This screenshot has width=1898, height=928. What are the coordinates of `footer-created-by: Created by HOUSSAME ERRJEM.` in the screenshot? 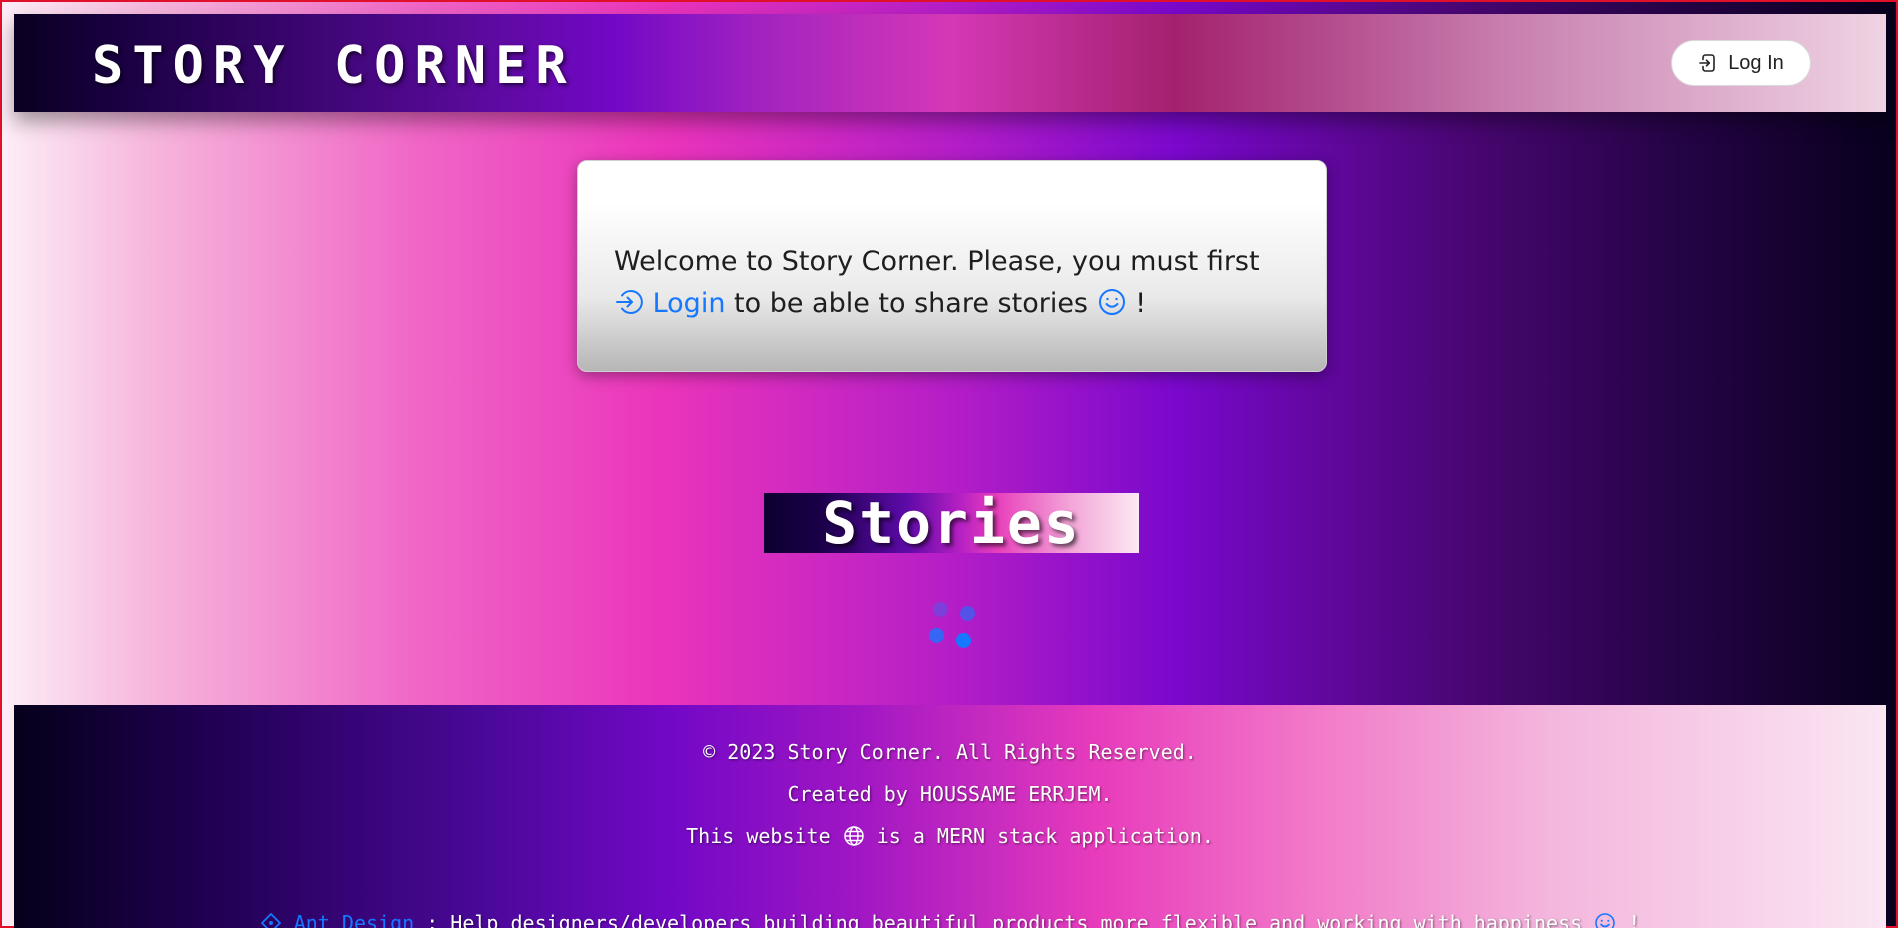 It's located at (950, 794).